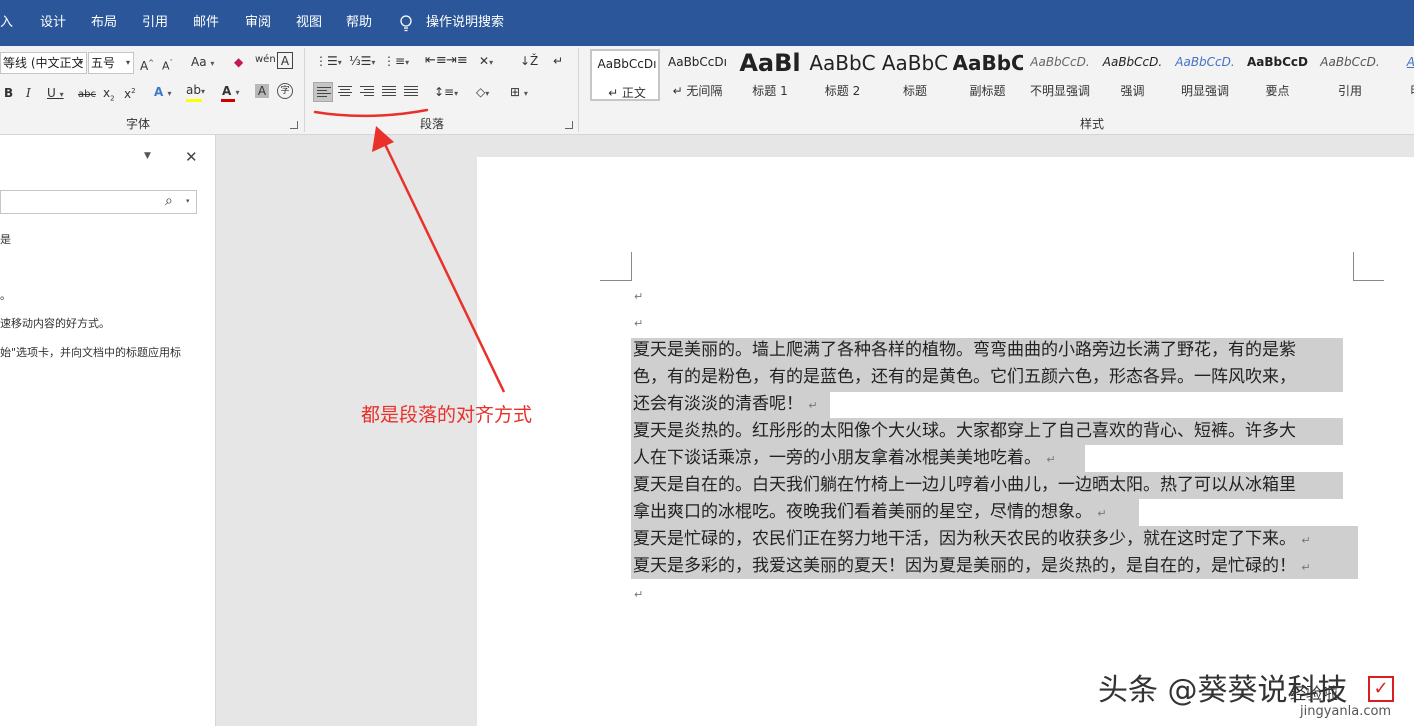 The height and width of the screenshot is (726, 1414). What do you see at coordinates (43, 63) in the screenshot?
I see `font-family-combo: 等线 (中文正文 ▾` at bounding box center [43, 63].